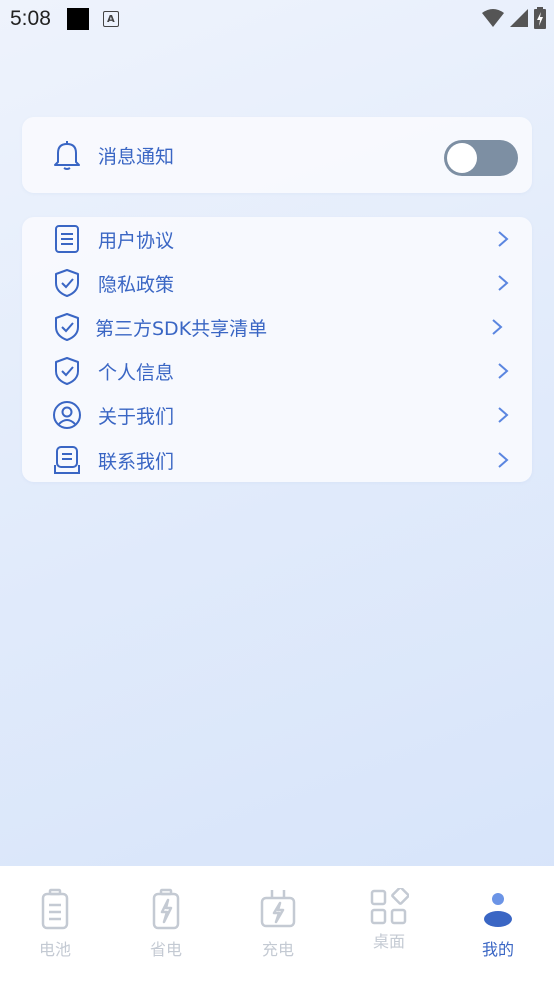 The width and height of the screenshot is (554, 984). I want to click on nav-label: 充电, so click(277, 949).